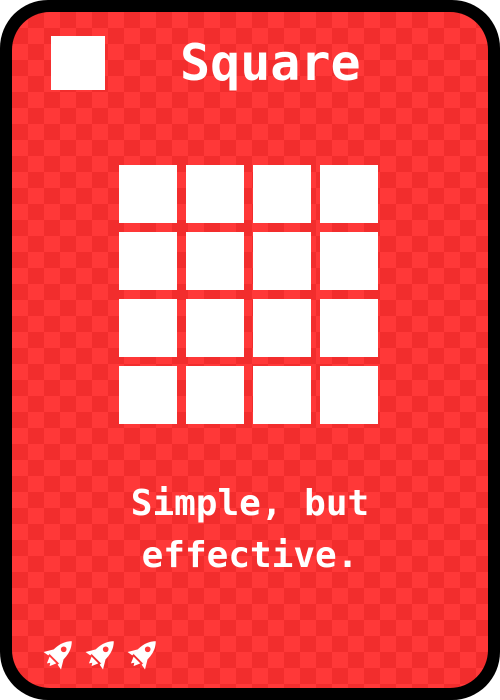 This screenshot has height=700, width=500. Describe the element at coordinates (270, 63) in the screenshot. I see `card-title: Square` at that location.